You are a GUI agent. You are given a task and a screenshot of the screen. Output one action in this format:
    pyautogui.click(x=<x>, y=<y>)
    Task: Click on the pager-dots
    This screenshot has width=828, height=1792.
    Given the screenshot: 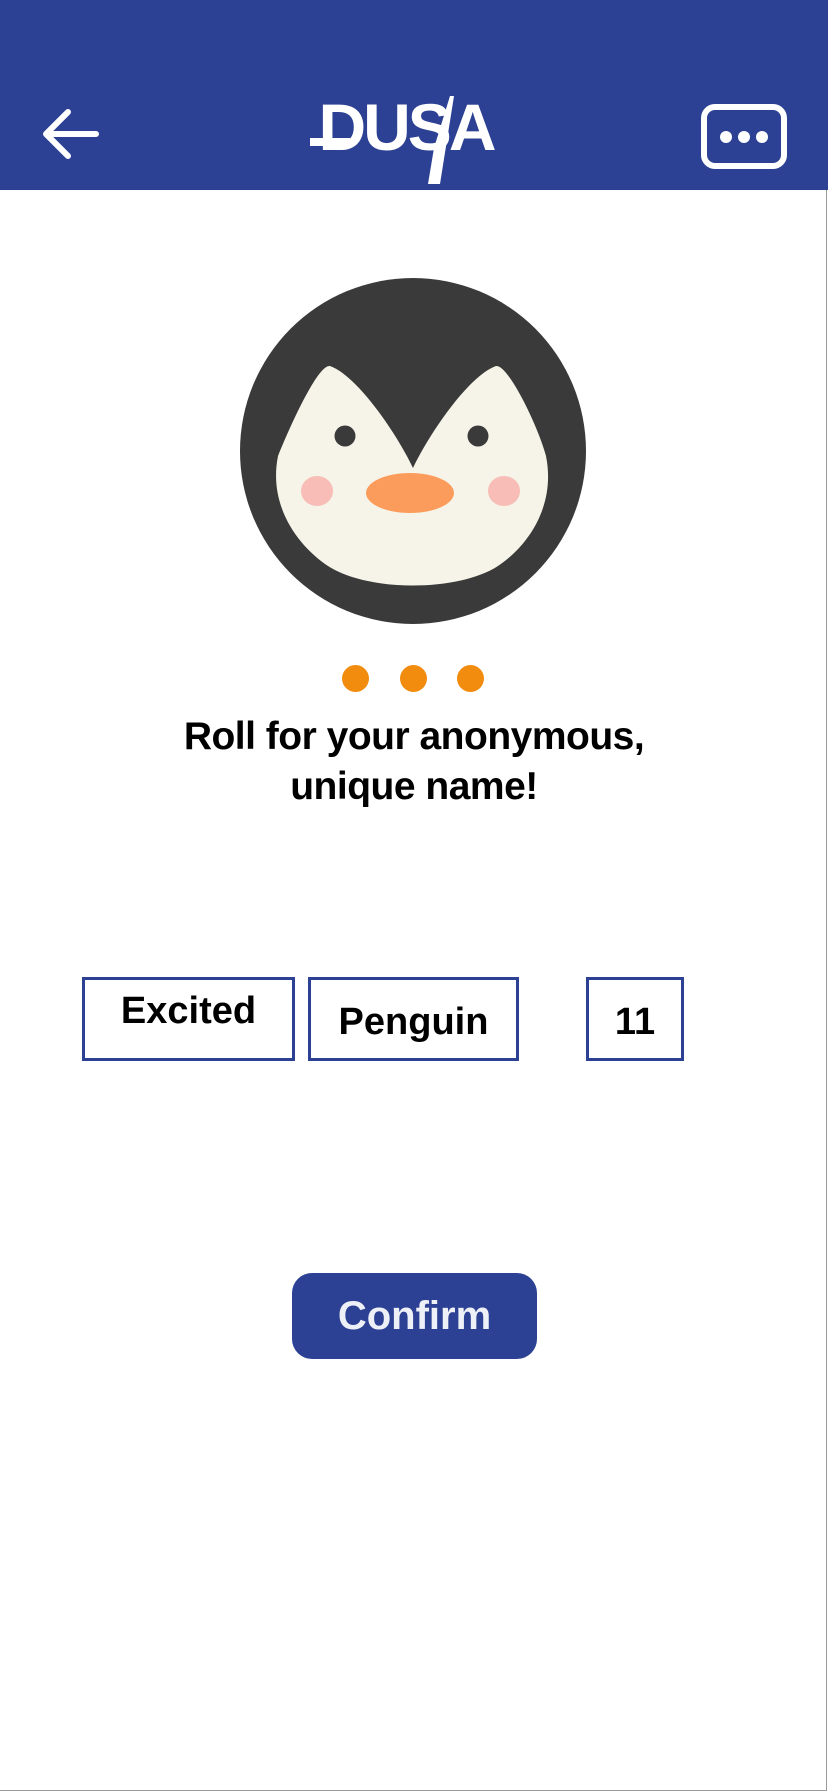 What is the action you would take?
    pyautogui.click(x=414, y=679)
    